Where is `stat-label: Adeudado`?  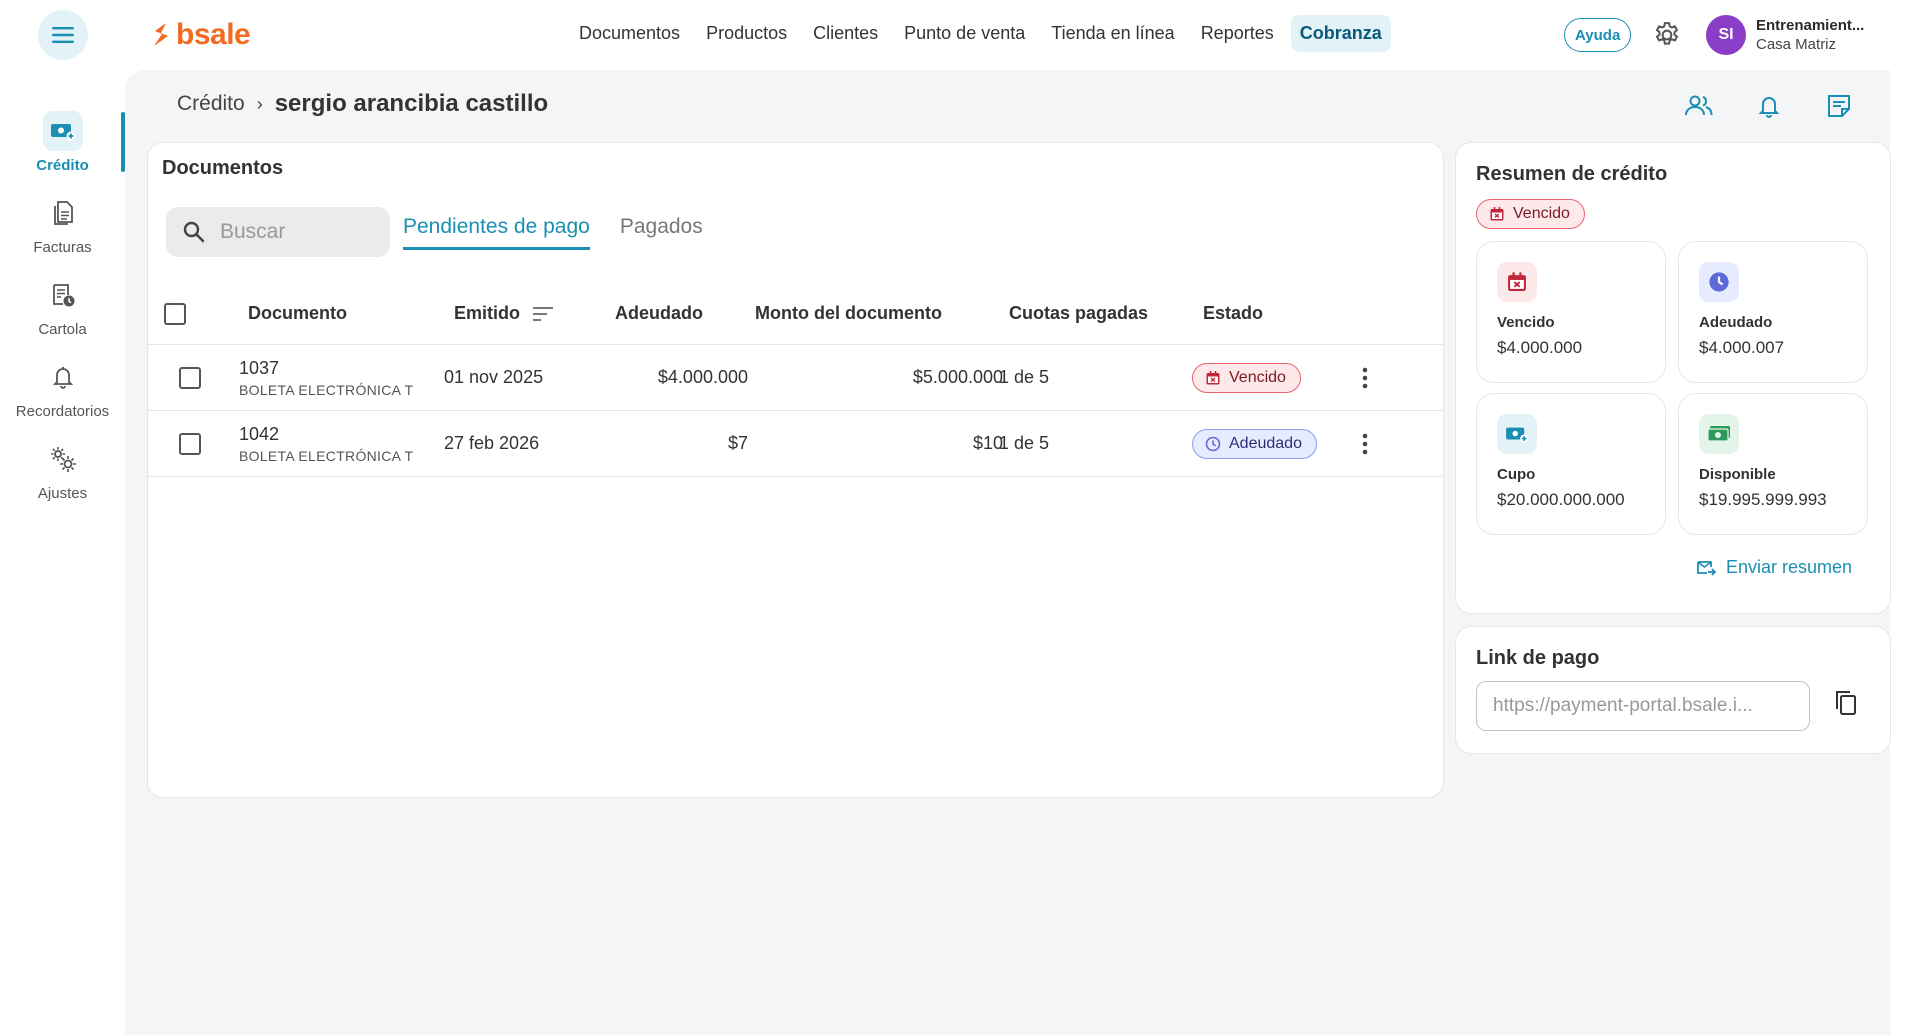 stat-label: Adeudado is located at coordinates (1736, 322).